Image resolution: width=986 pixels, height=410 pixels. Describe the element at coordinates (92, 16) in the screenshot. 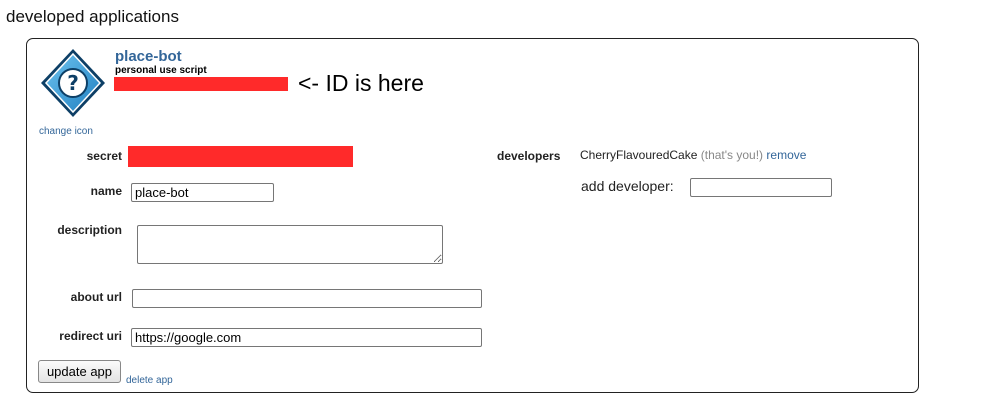

I see `section-title: developed applications` at that location.